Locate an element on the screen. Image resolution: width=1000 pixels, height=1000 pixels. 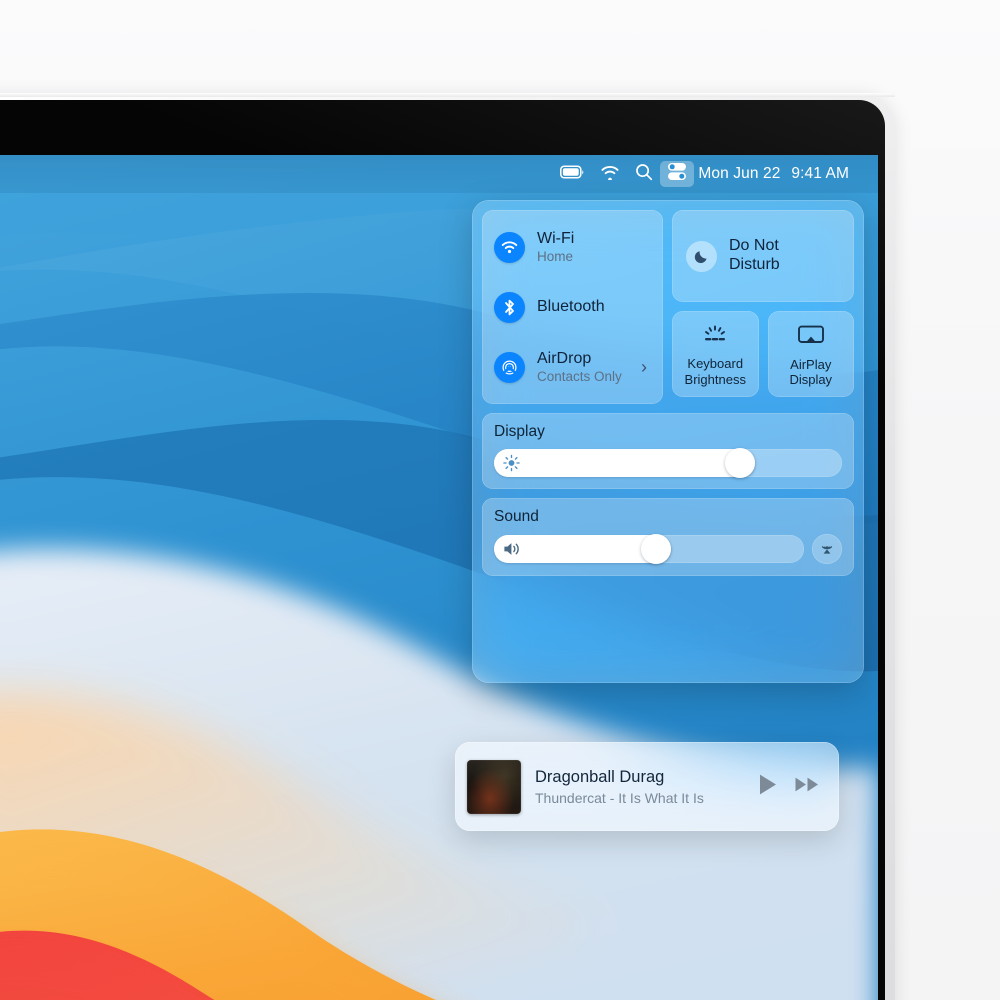
search-icon is located at coordinates (644, 174).